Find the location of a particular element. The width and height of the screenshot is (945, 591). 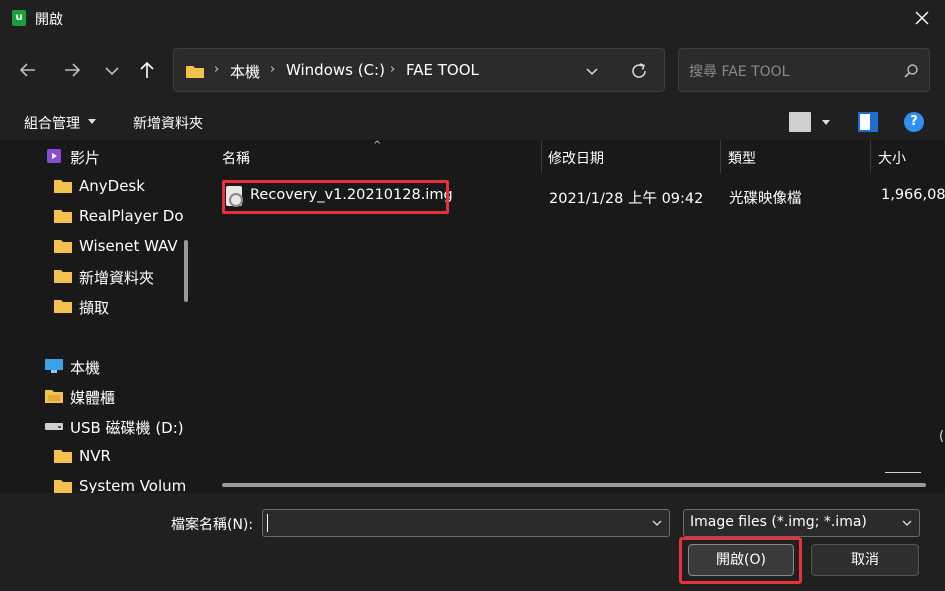

horizontal-scrollbar is located at coordinates (574, 485).